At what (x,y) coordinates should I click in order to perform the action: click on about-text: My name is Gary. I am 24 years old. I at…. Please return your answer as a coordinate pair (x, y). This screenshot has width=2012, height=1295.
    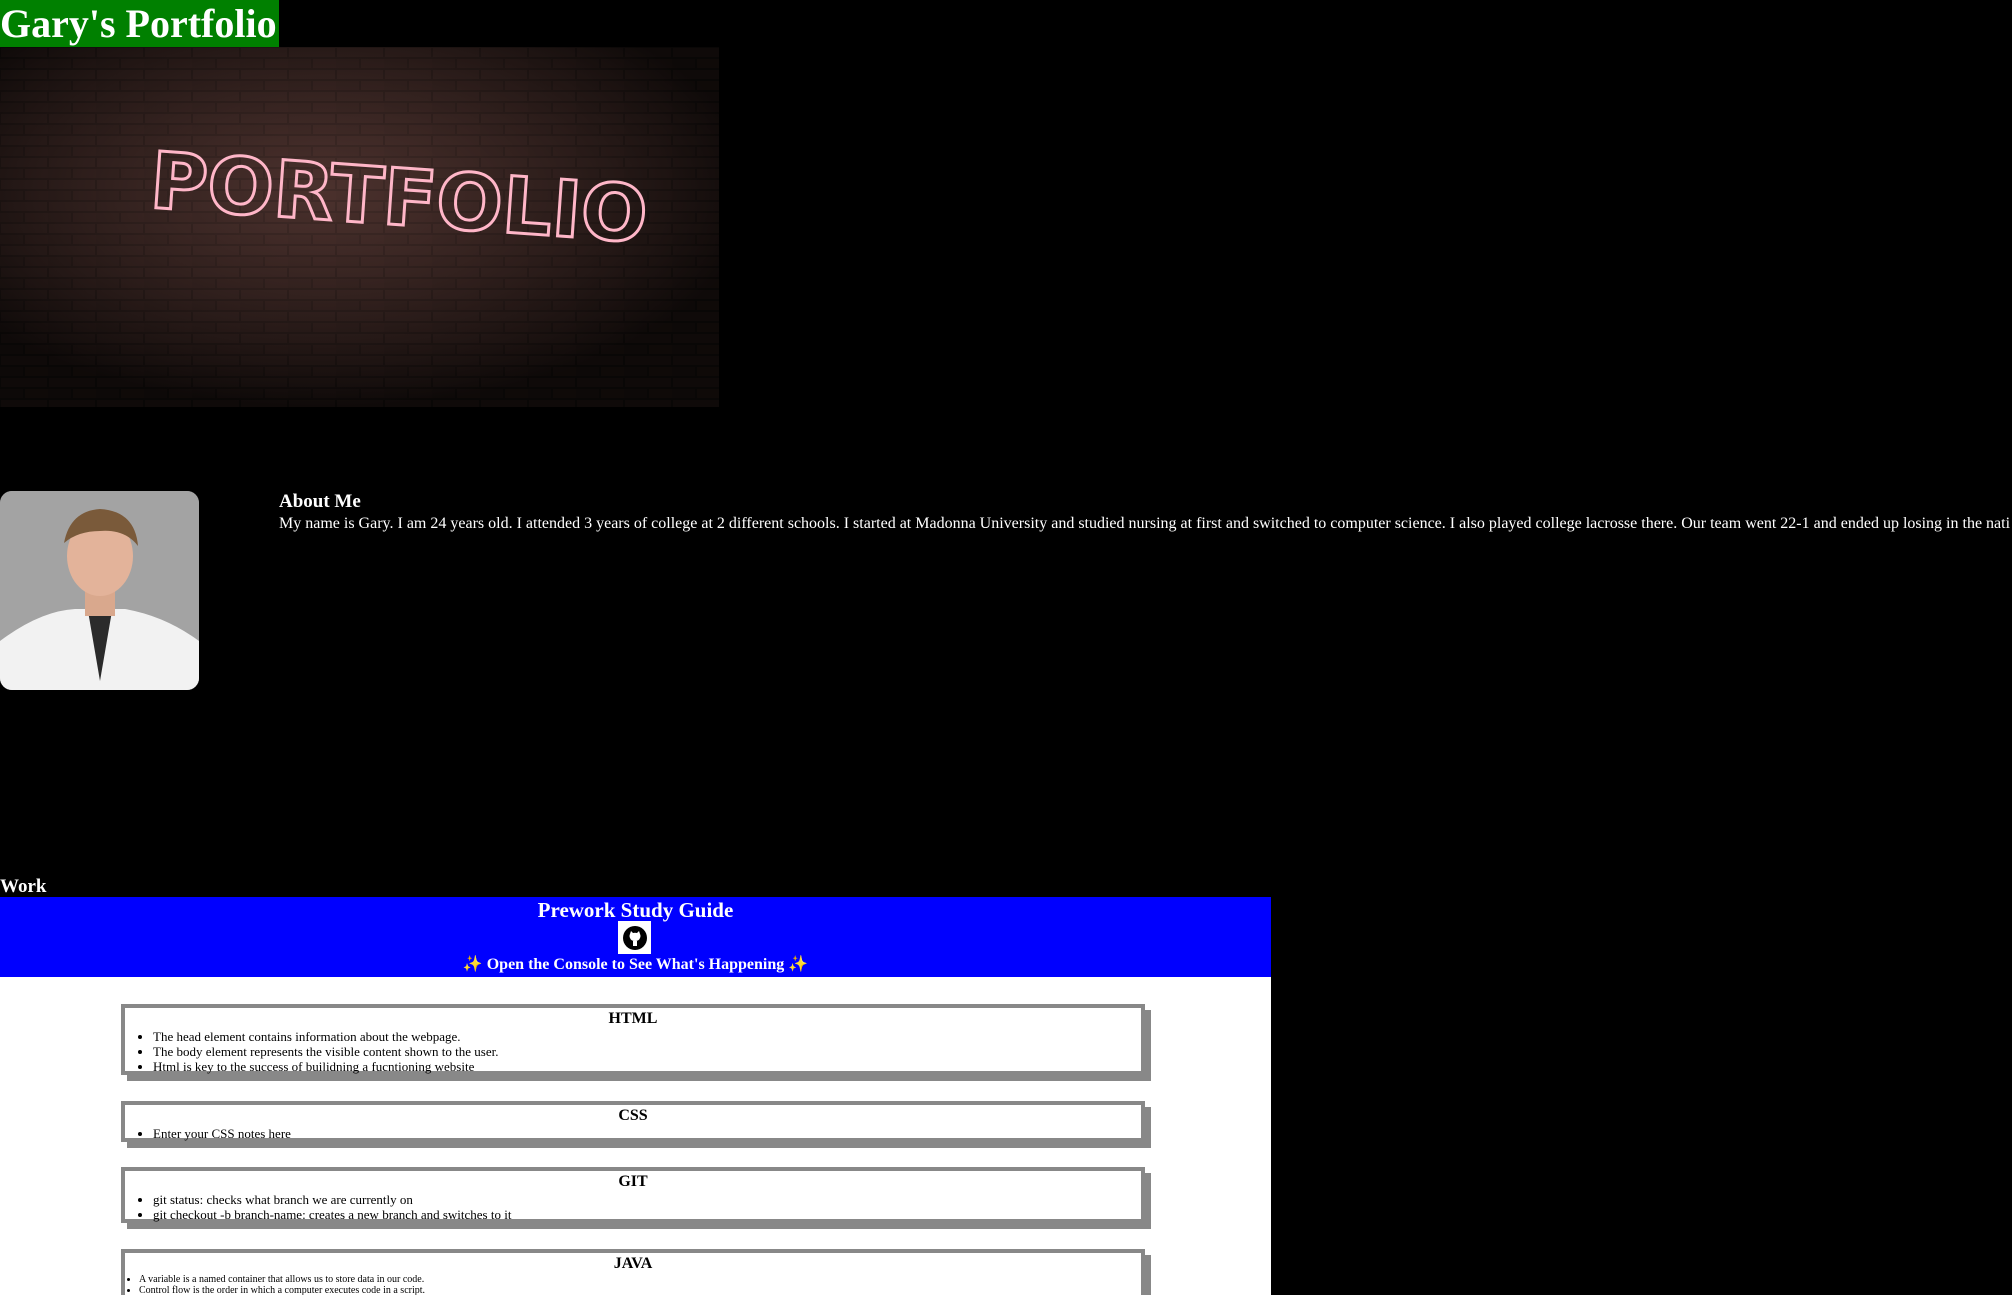
    Looking at the image, I should click on (1145, 523).